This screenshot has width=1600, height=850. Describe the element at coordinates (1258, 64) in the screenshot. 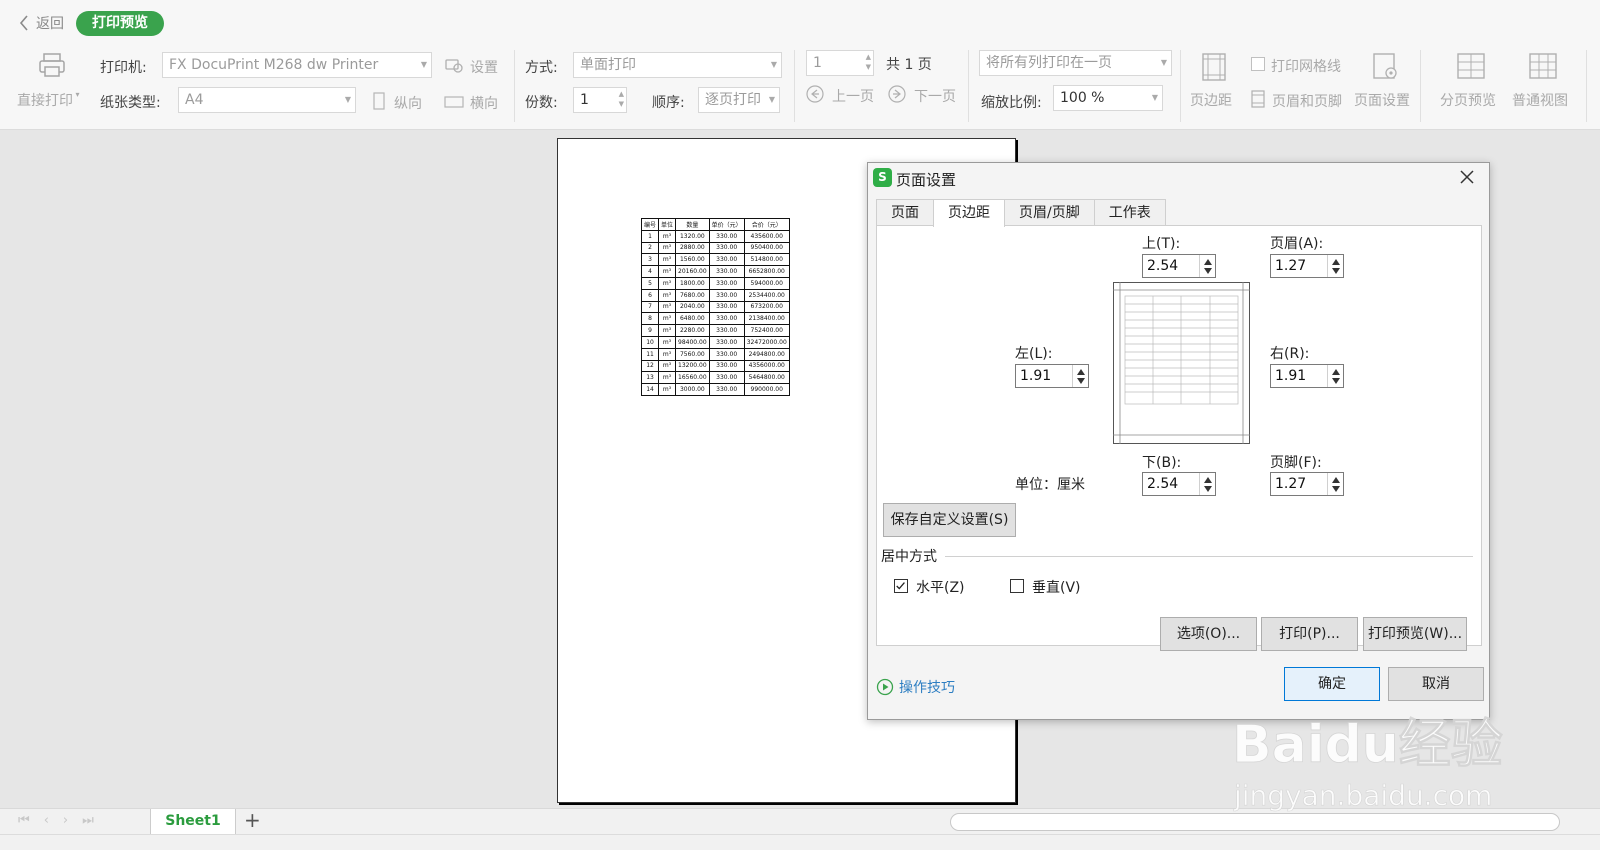

I see `print-gridlines-checkbox` at that location.